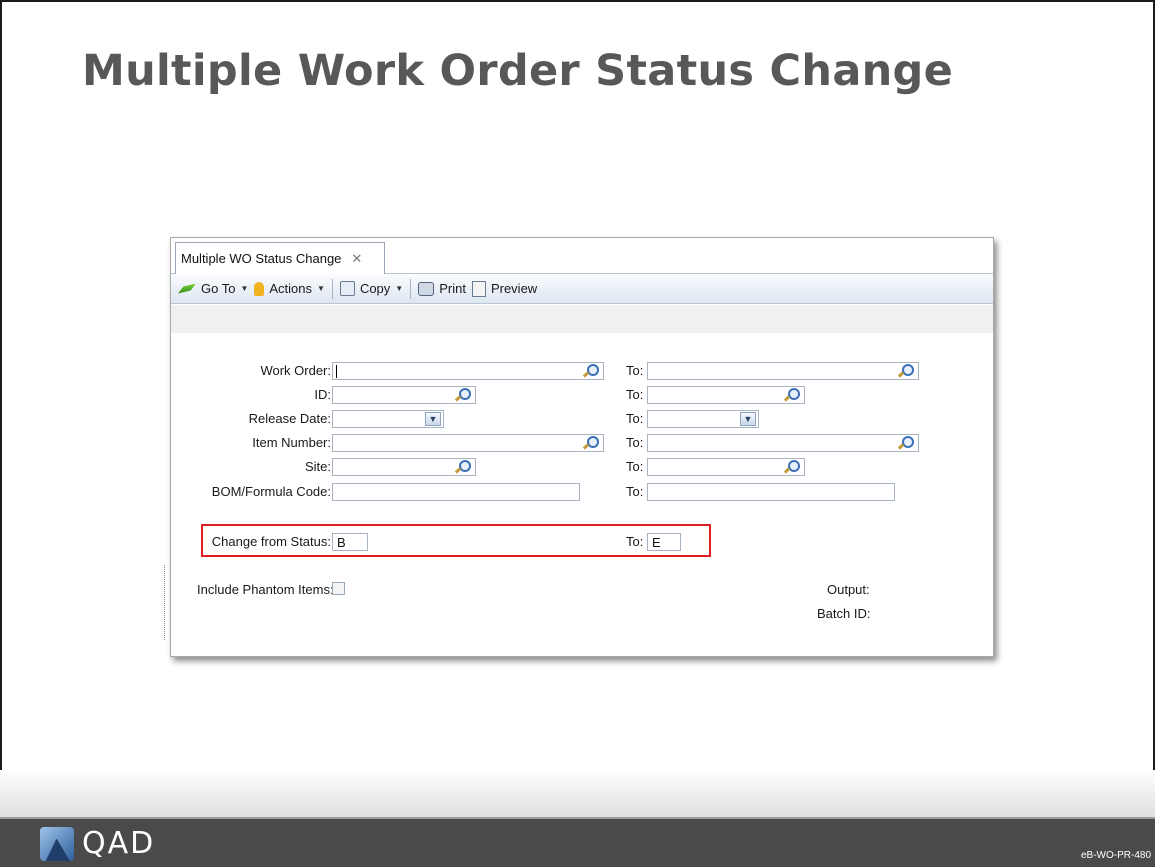 The height and width of the screenshot is (867, 1155). I want to click on include-phantom-items-checkbox, so click(338, 588).